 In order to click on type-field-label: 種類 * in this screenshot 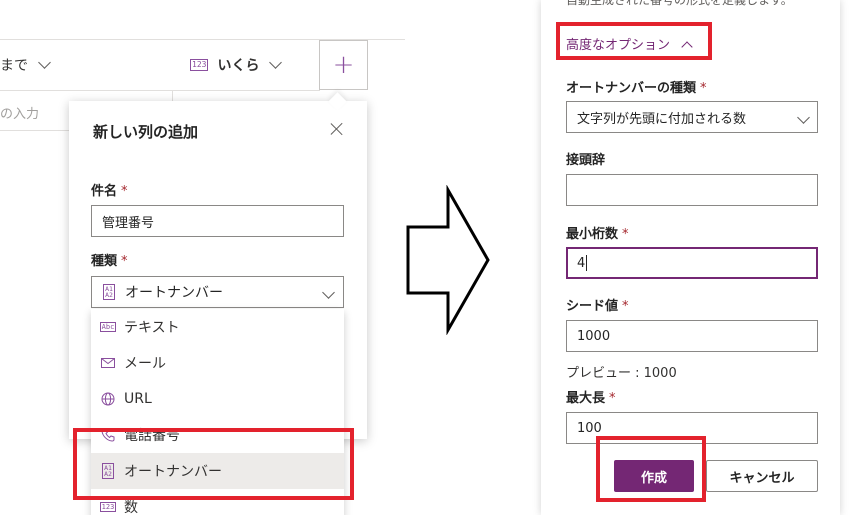, I will do `click(109, 259)`.